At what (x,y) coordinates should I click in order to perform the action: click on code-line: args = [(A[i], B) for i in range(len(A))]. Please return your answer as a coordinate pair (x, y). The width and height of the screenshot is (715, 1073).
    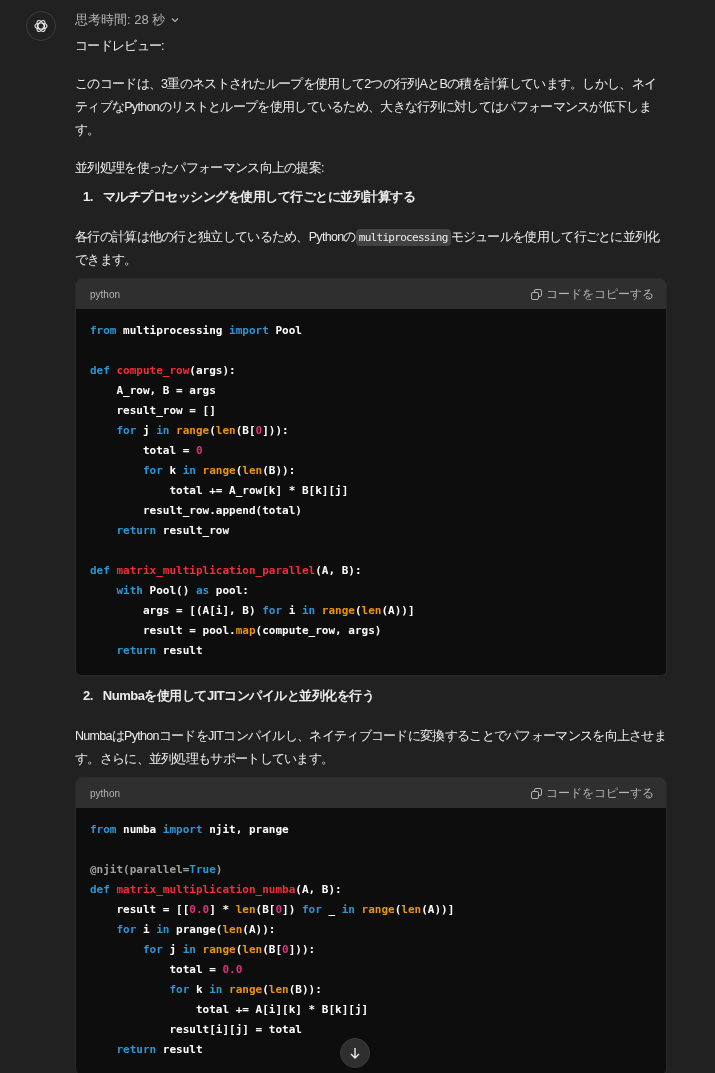
    Looking at the image, I should click on (278, 611).